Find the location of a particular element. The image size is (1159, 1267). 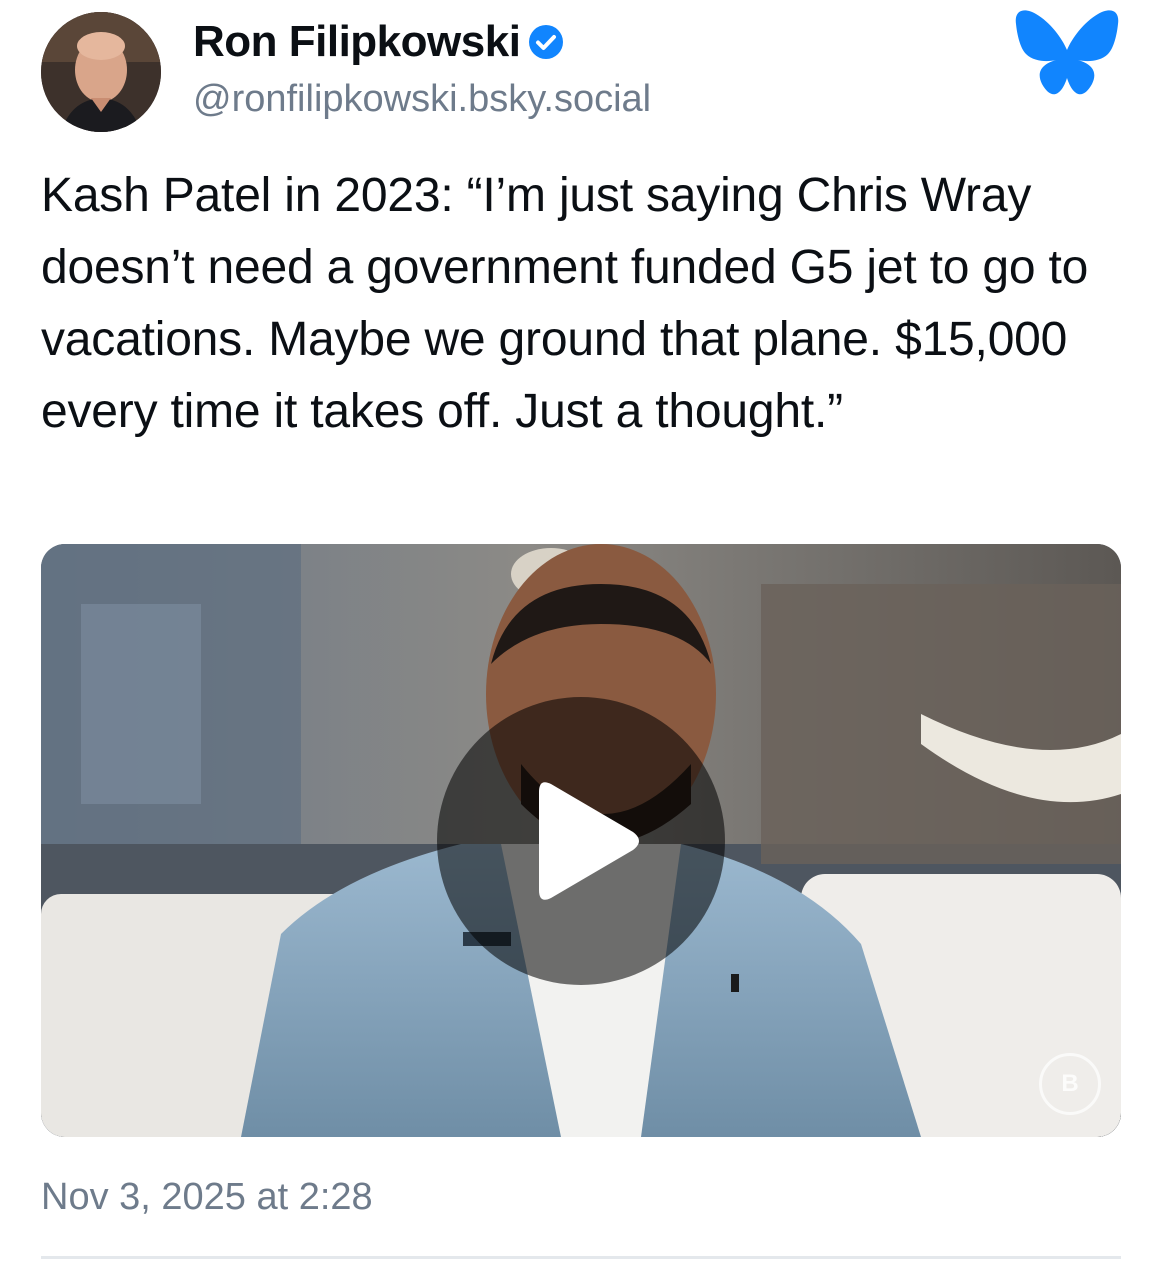

play-button is located at coordinates (581, 841).